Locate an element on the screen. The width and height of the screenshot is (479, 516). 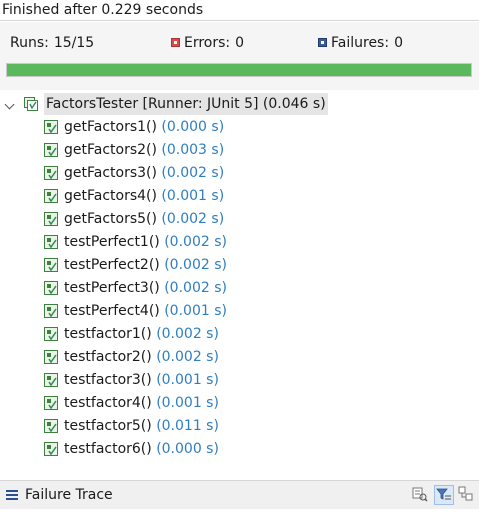
test-label: testPerfect3() (0.002 s) is located at coordinates (145, 288).